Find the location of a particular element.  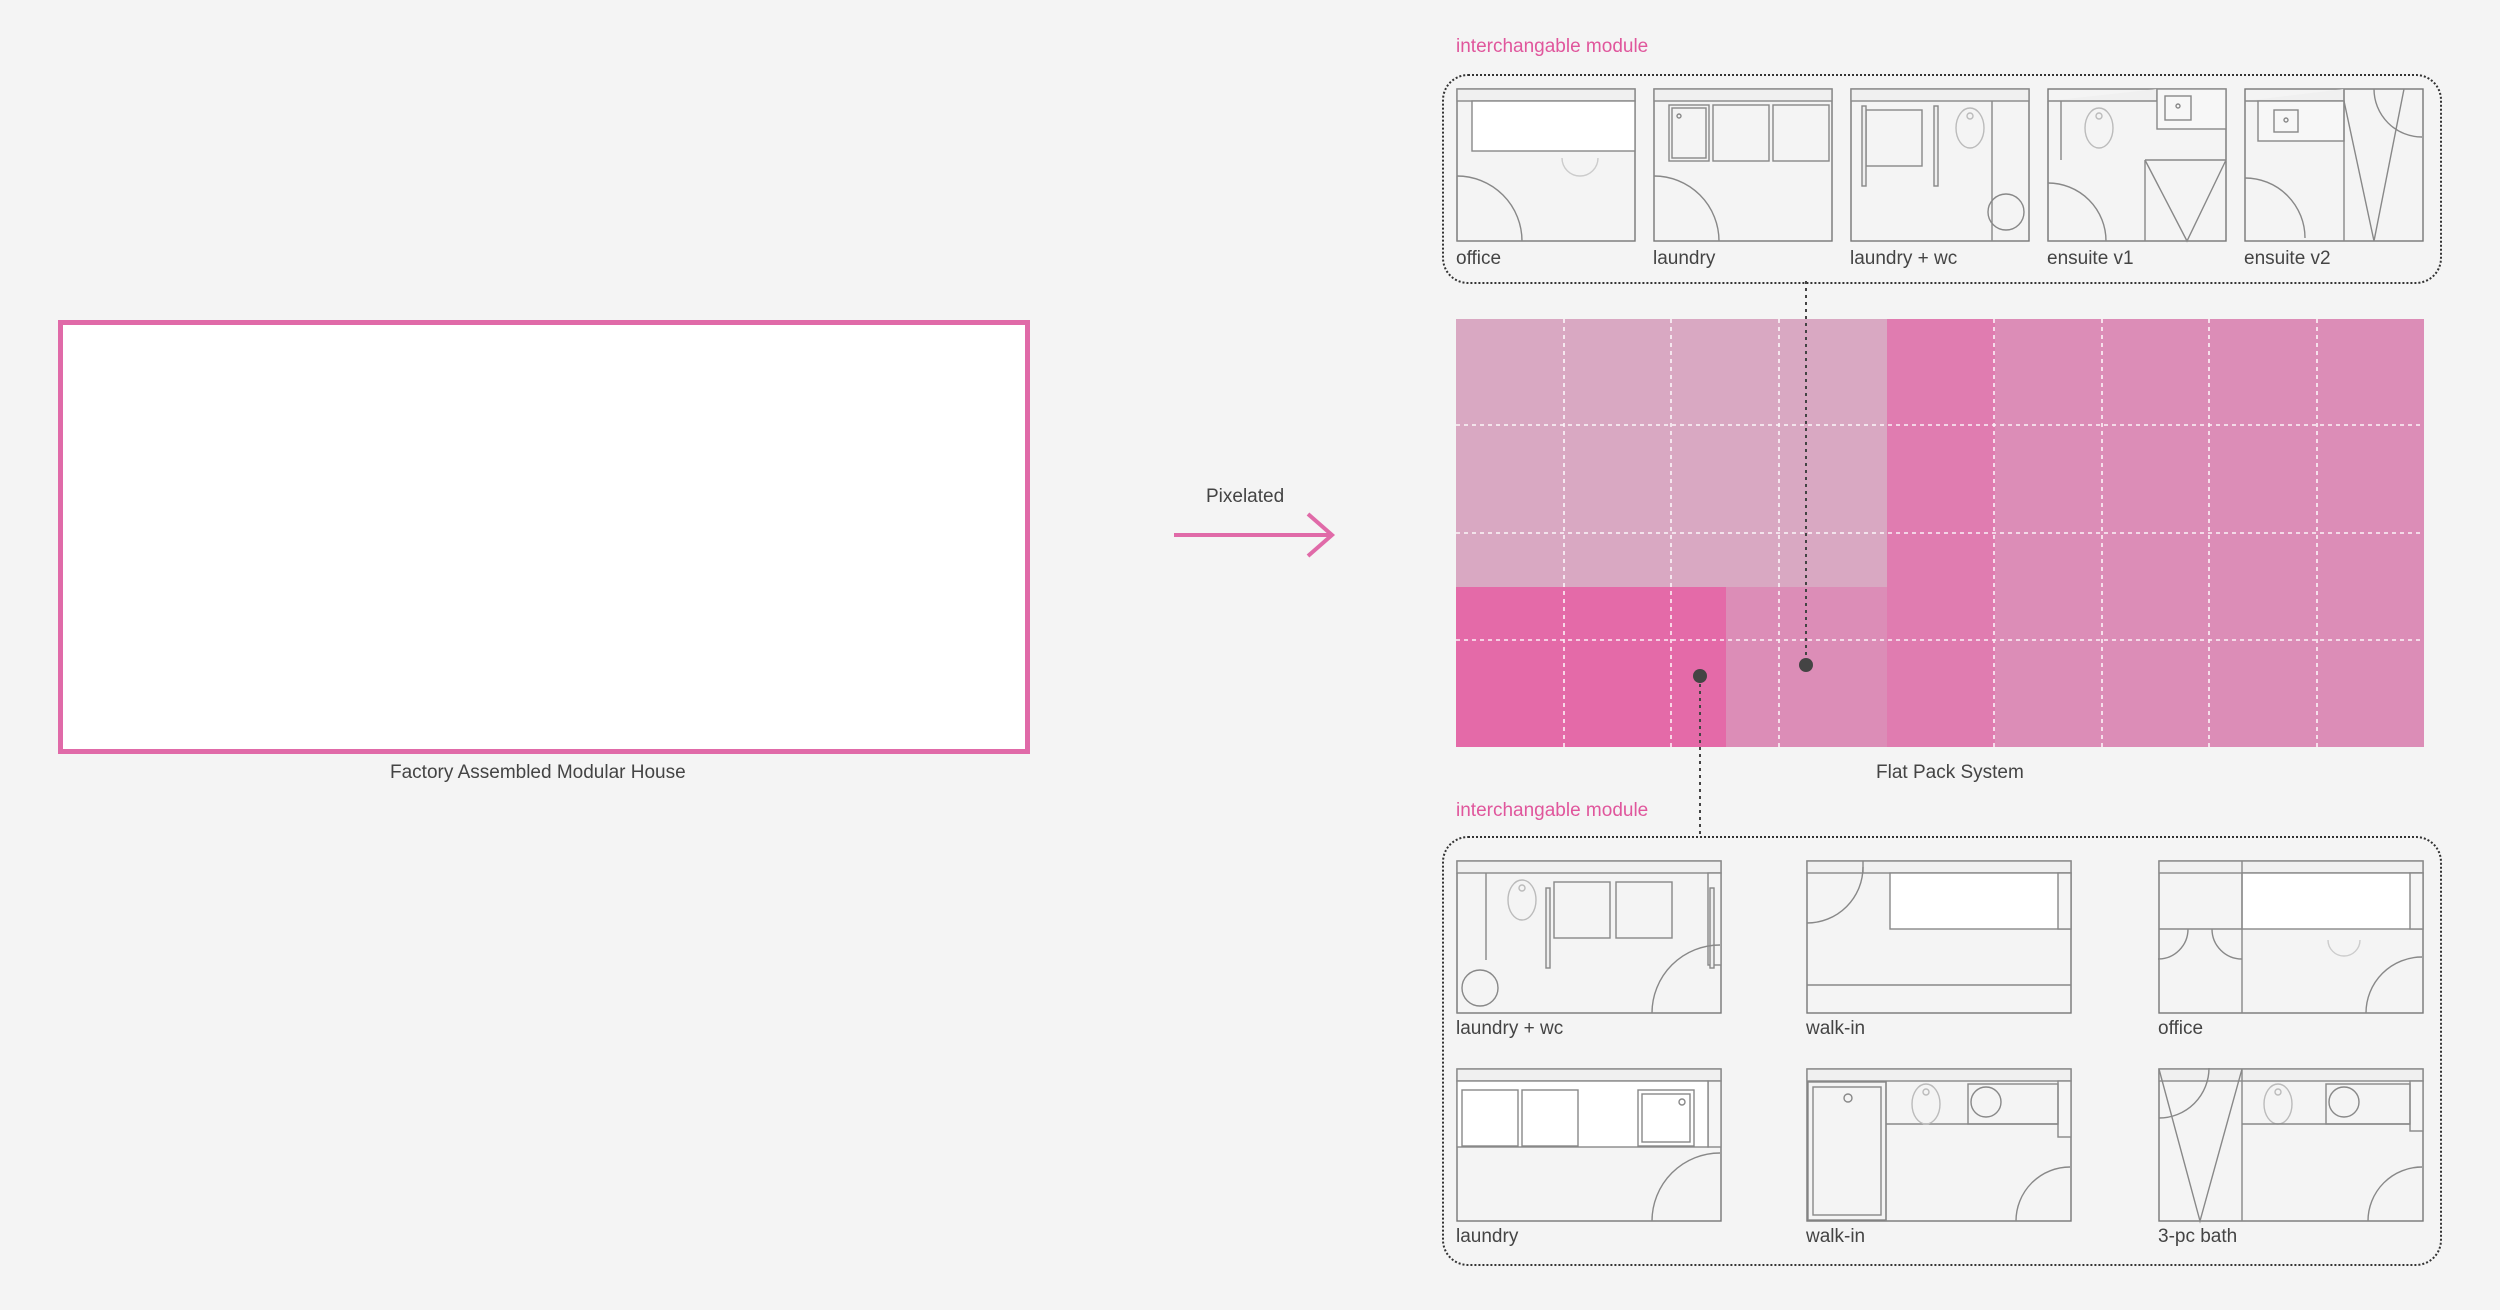

module-3pc-bath: 3-pc bath is located at coordinates (2292, 1157).